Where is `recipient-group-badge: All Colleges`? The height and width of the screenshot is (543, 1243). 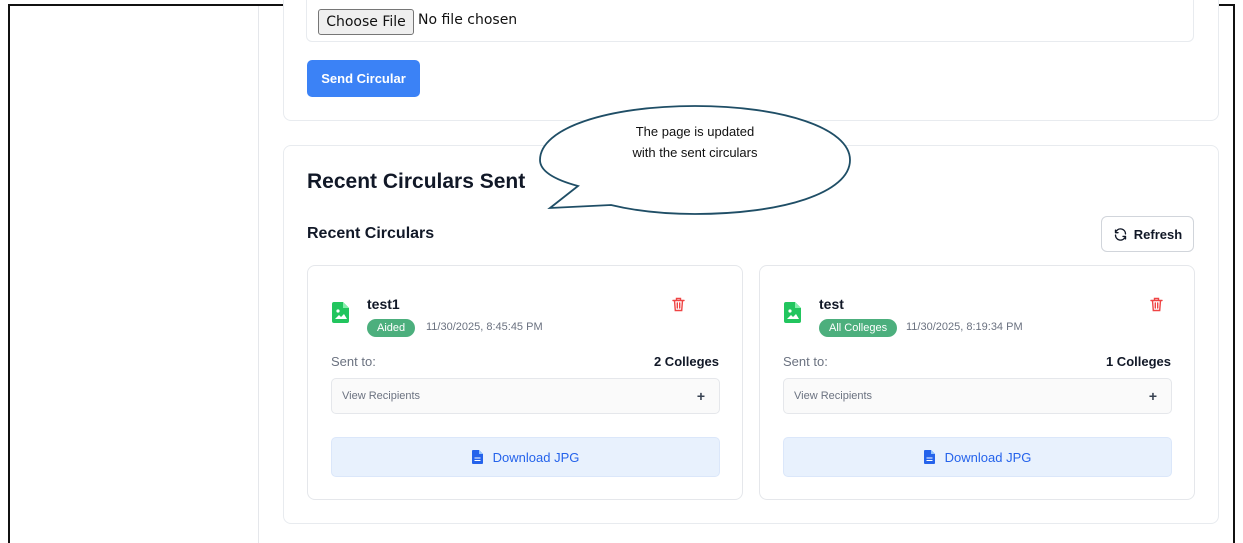 recipient-group-badge: All Colleges is located at coordinates (858, 328).